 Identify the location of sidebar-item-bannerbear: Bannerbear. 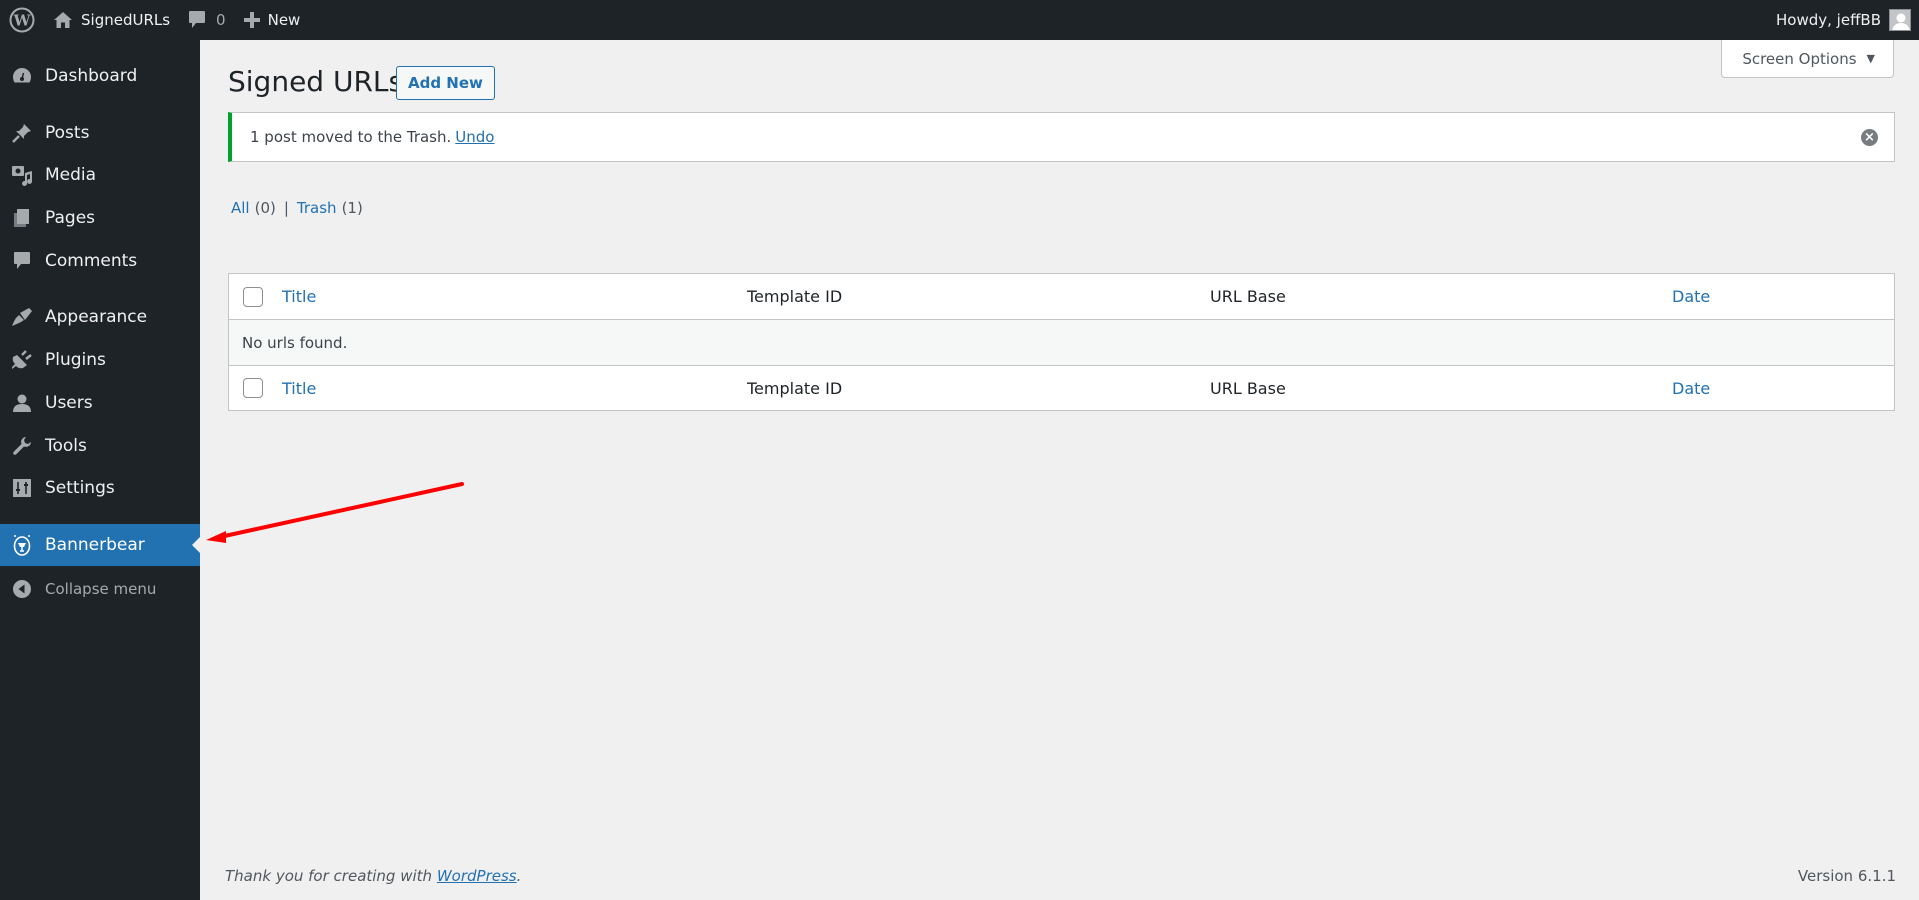
(100, 545).